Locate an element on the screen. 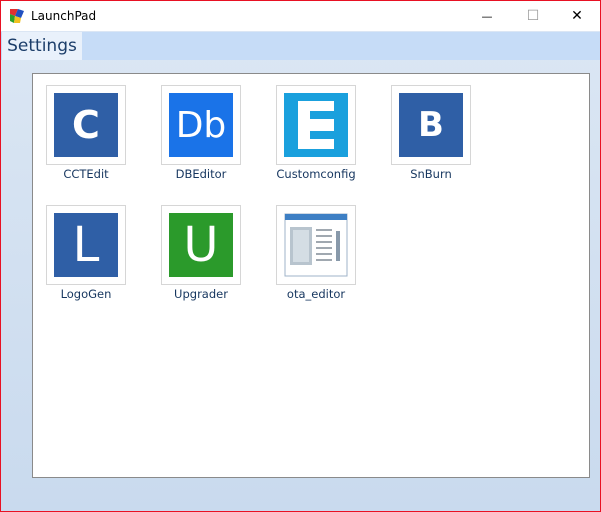 This screenshot has width=601, height=512. app-tile-frame: U is located at coordinates (201, 245).